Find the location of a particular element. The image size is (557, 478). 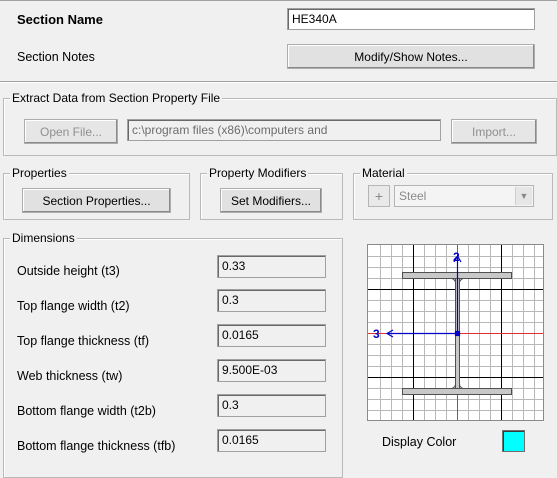

properties-title: Properties is located at coordinates (39, 173).